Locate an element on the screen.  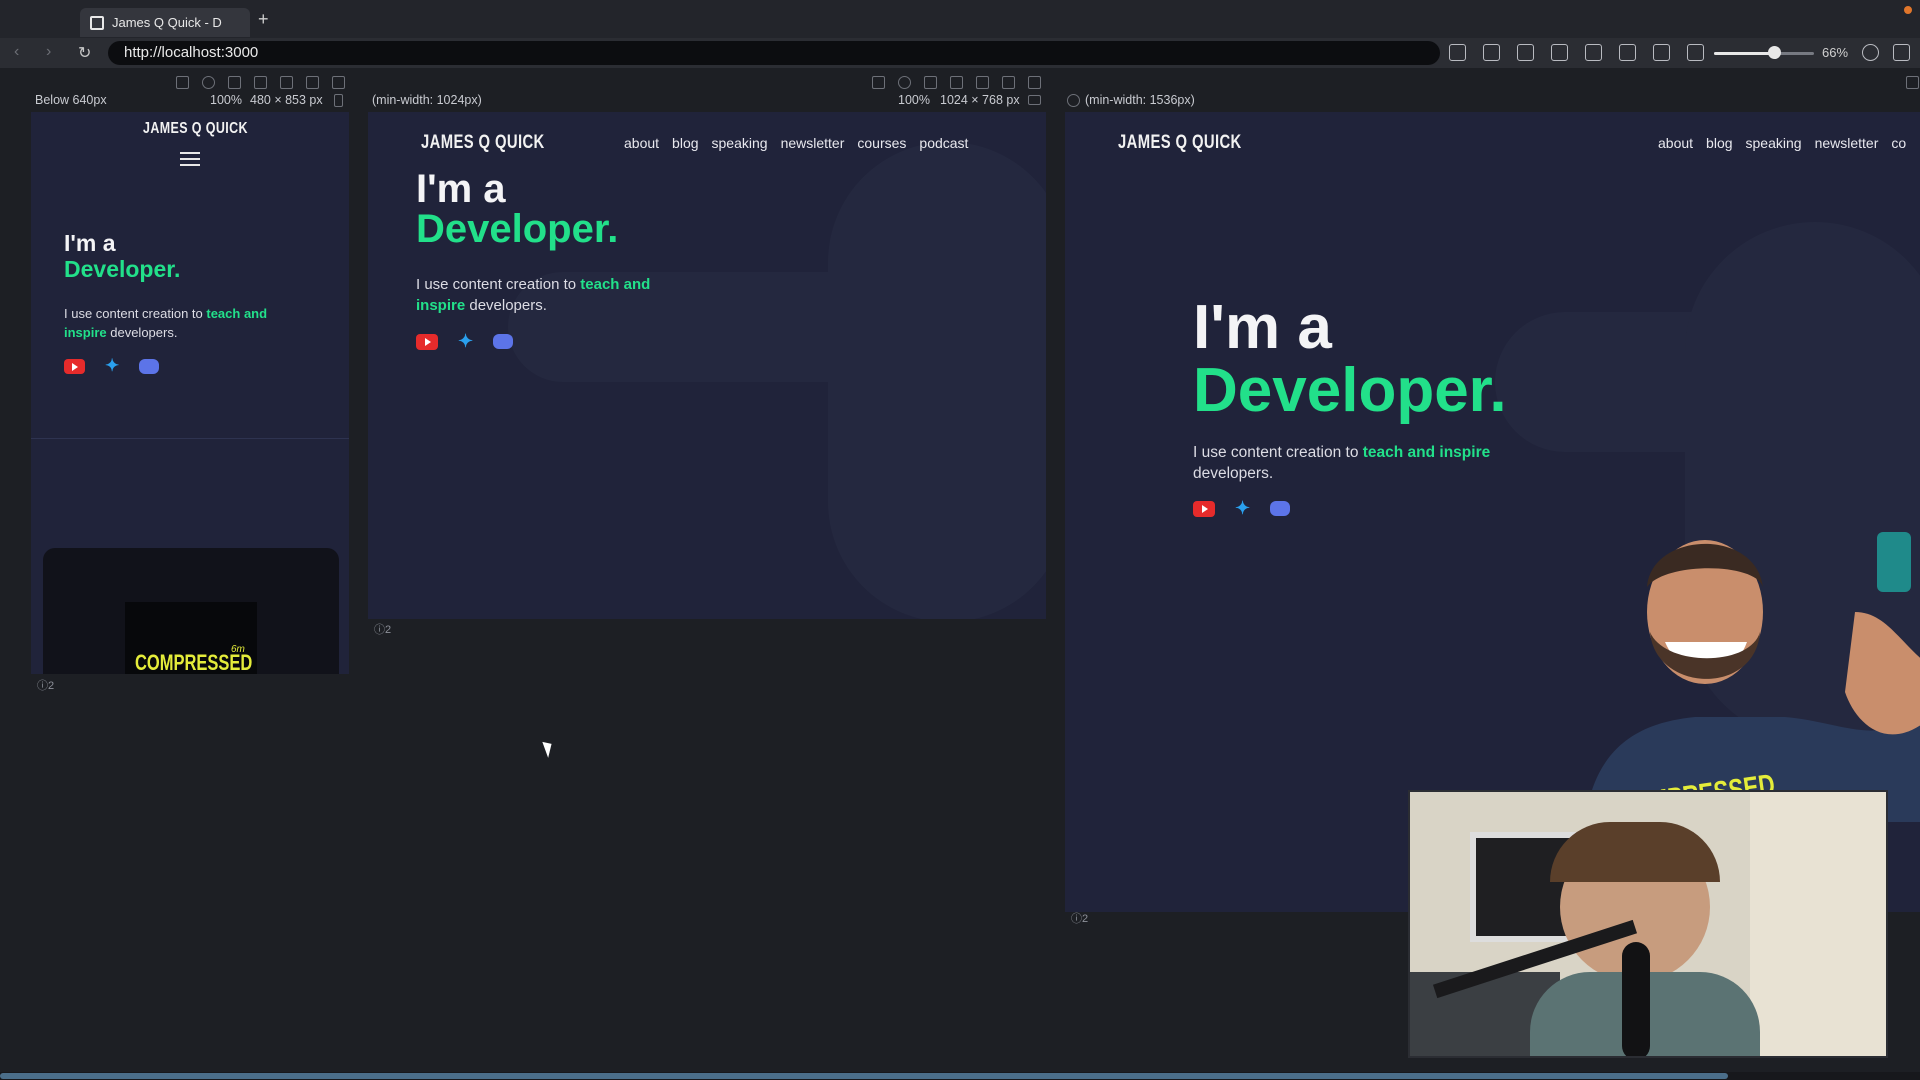
hamburger-icon is located at coordinates (190, 161).